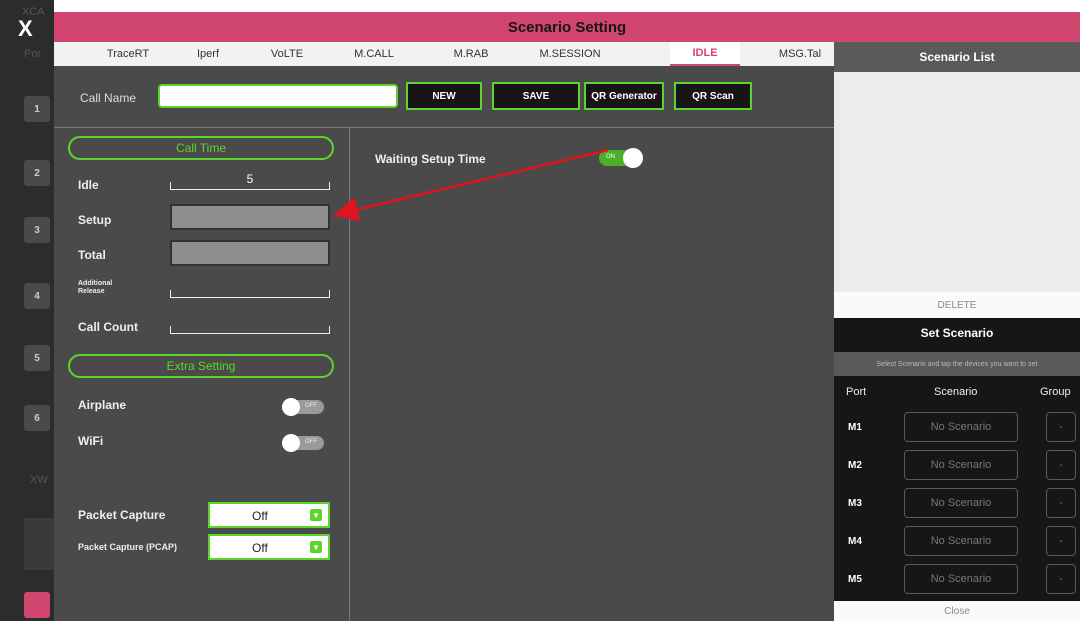  I want to click on waiting-setup-time-state: ON, so click(610, 157).